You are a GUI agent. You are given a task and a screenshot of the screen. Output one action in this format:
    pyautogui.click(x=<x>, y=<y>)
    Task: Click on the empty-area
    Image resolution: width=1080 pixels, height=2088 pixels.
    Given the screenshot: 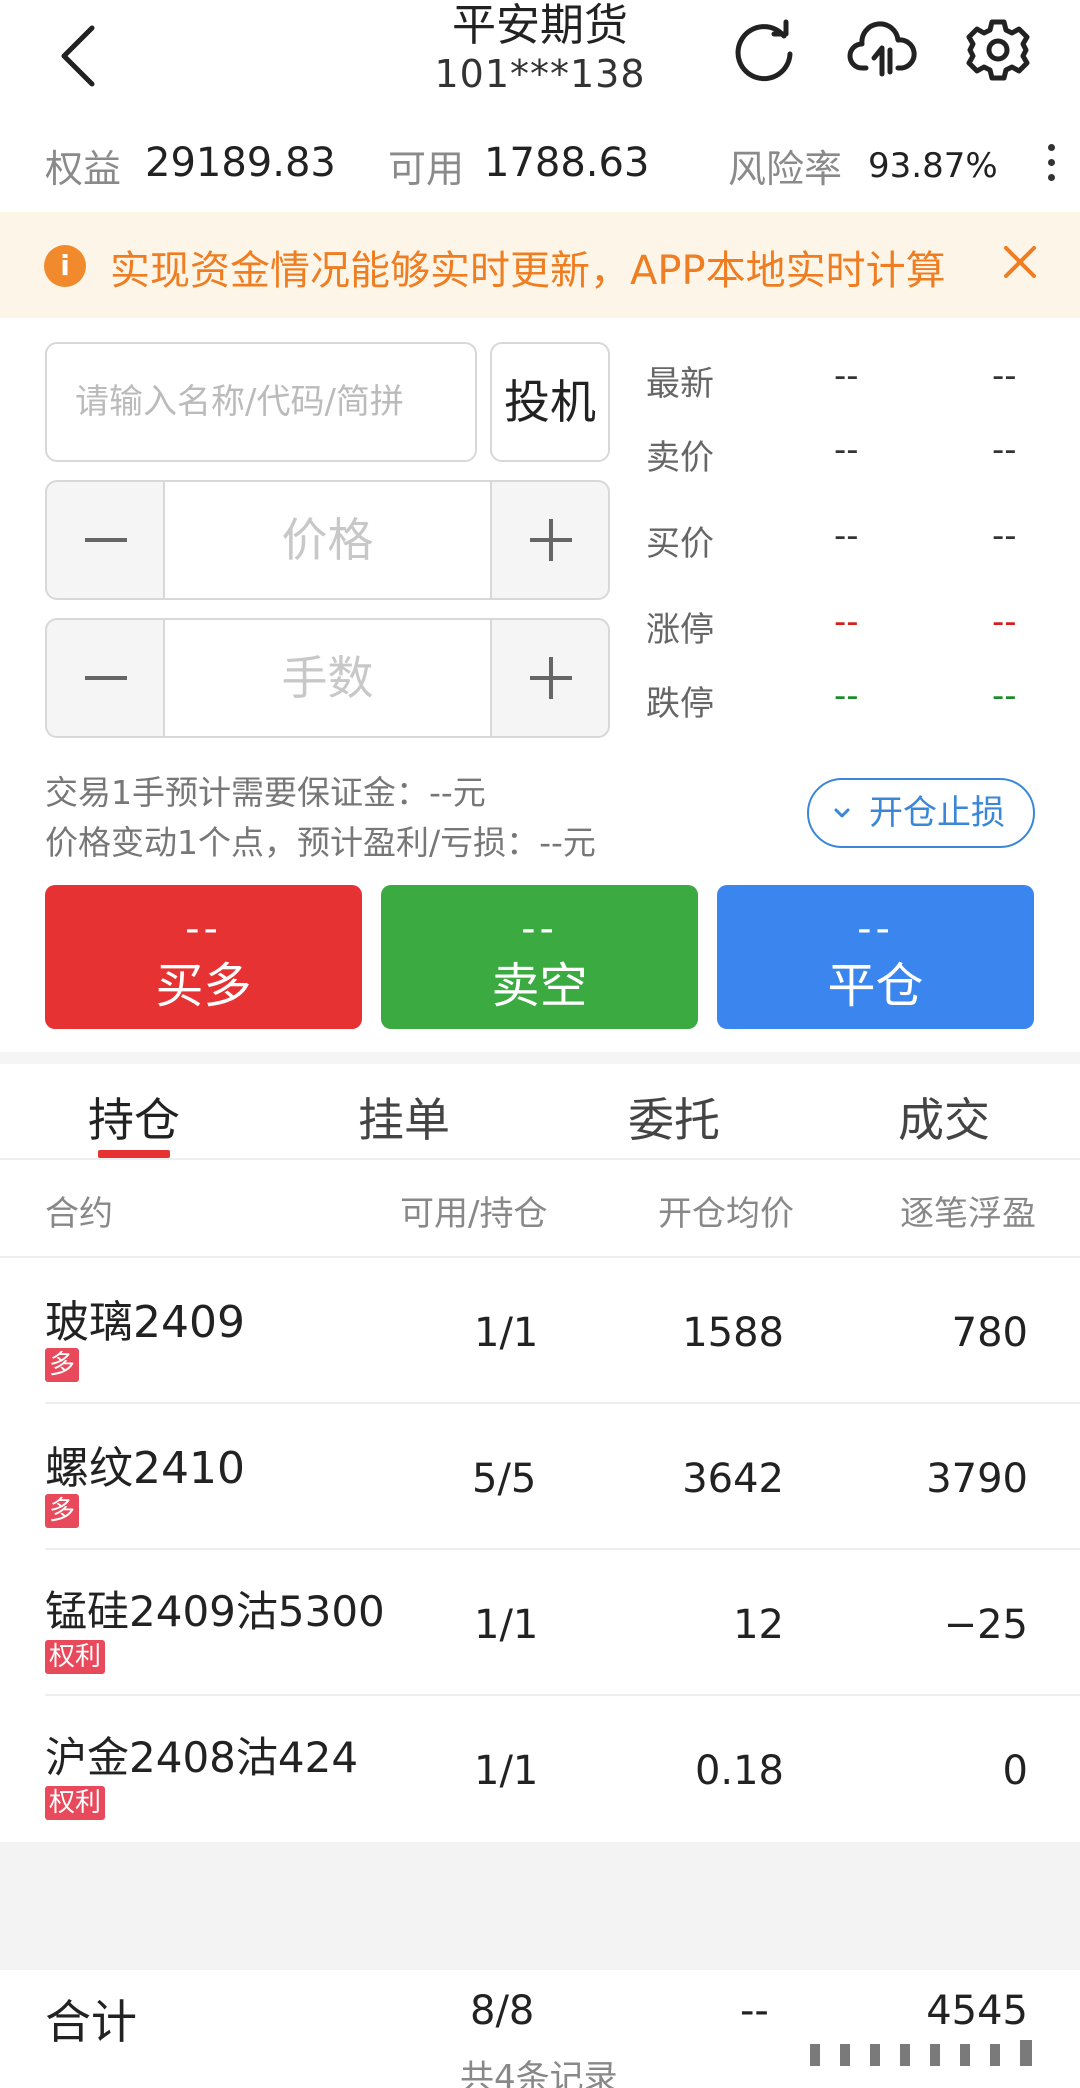 What is the action you would take?
    pyautogui.click(x=540, y=1906)
    